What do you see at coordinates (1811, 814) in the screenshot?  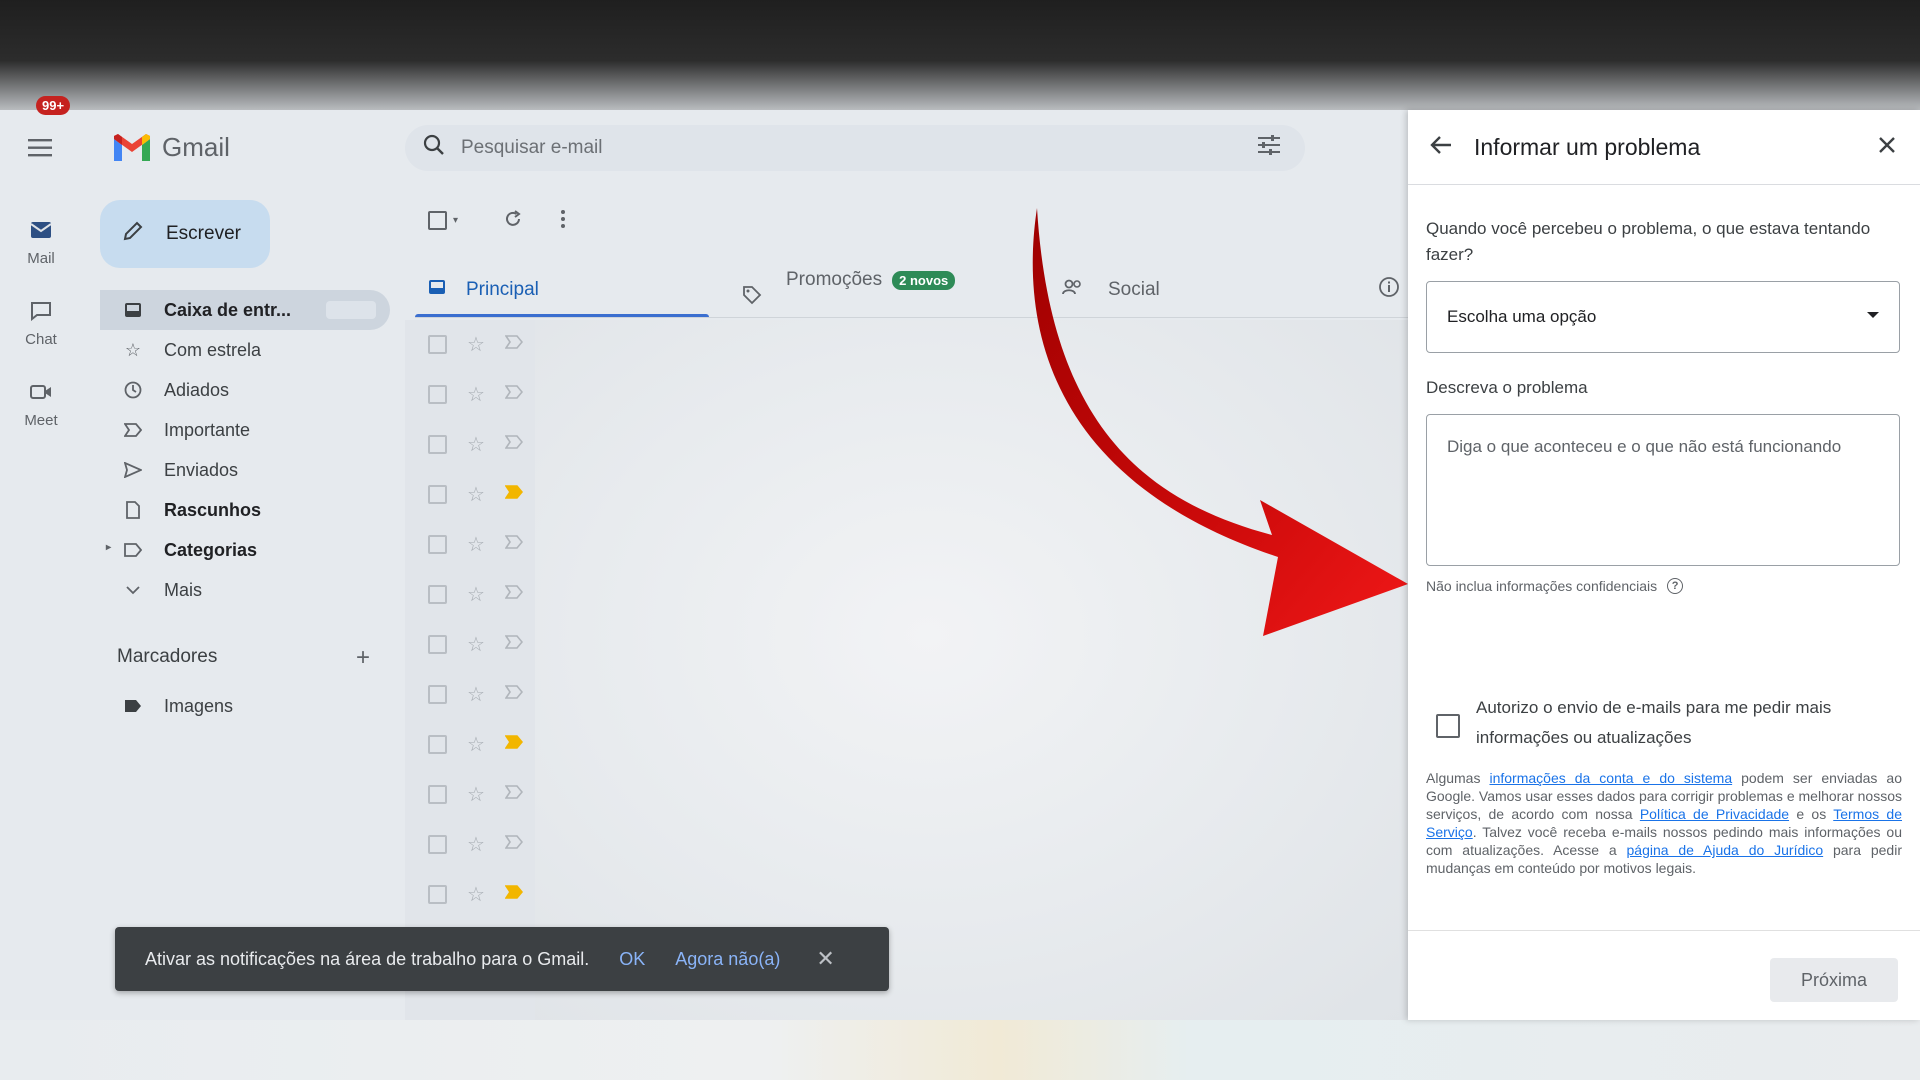 I see `legal-text: e os` at bounding box center [1811, 814].